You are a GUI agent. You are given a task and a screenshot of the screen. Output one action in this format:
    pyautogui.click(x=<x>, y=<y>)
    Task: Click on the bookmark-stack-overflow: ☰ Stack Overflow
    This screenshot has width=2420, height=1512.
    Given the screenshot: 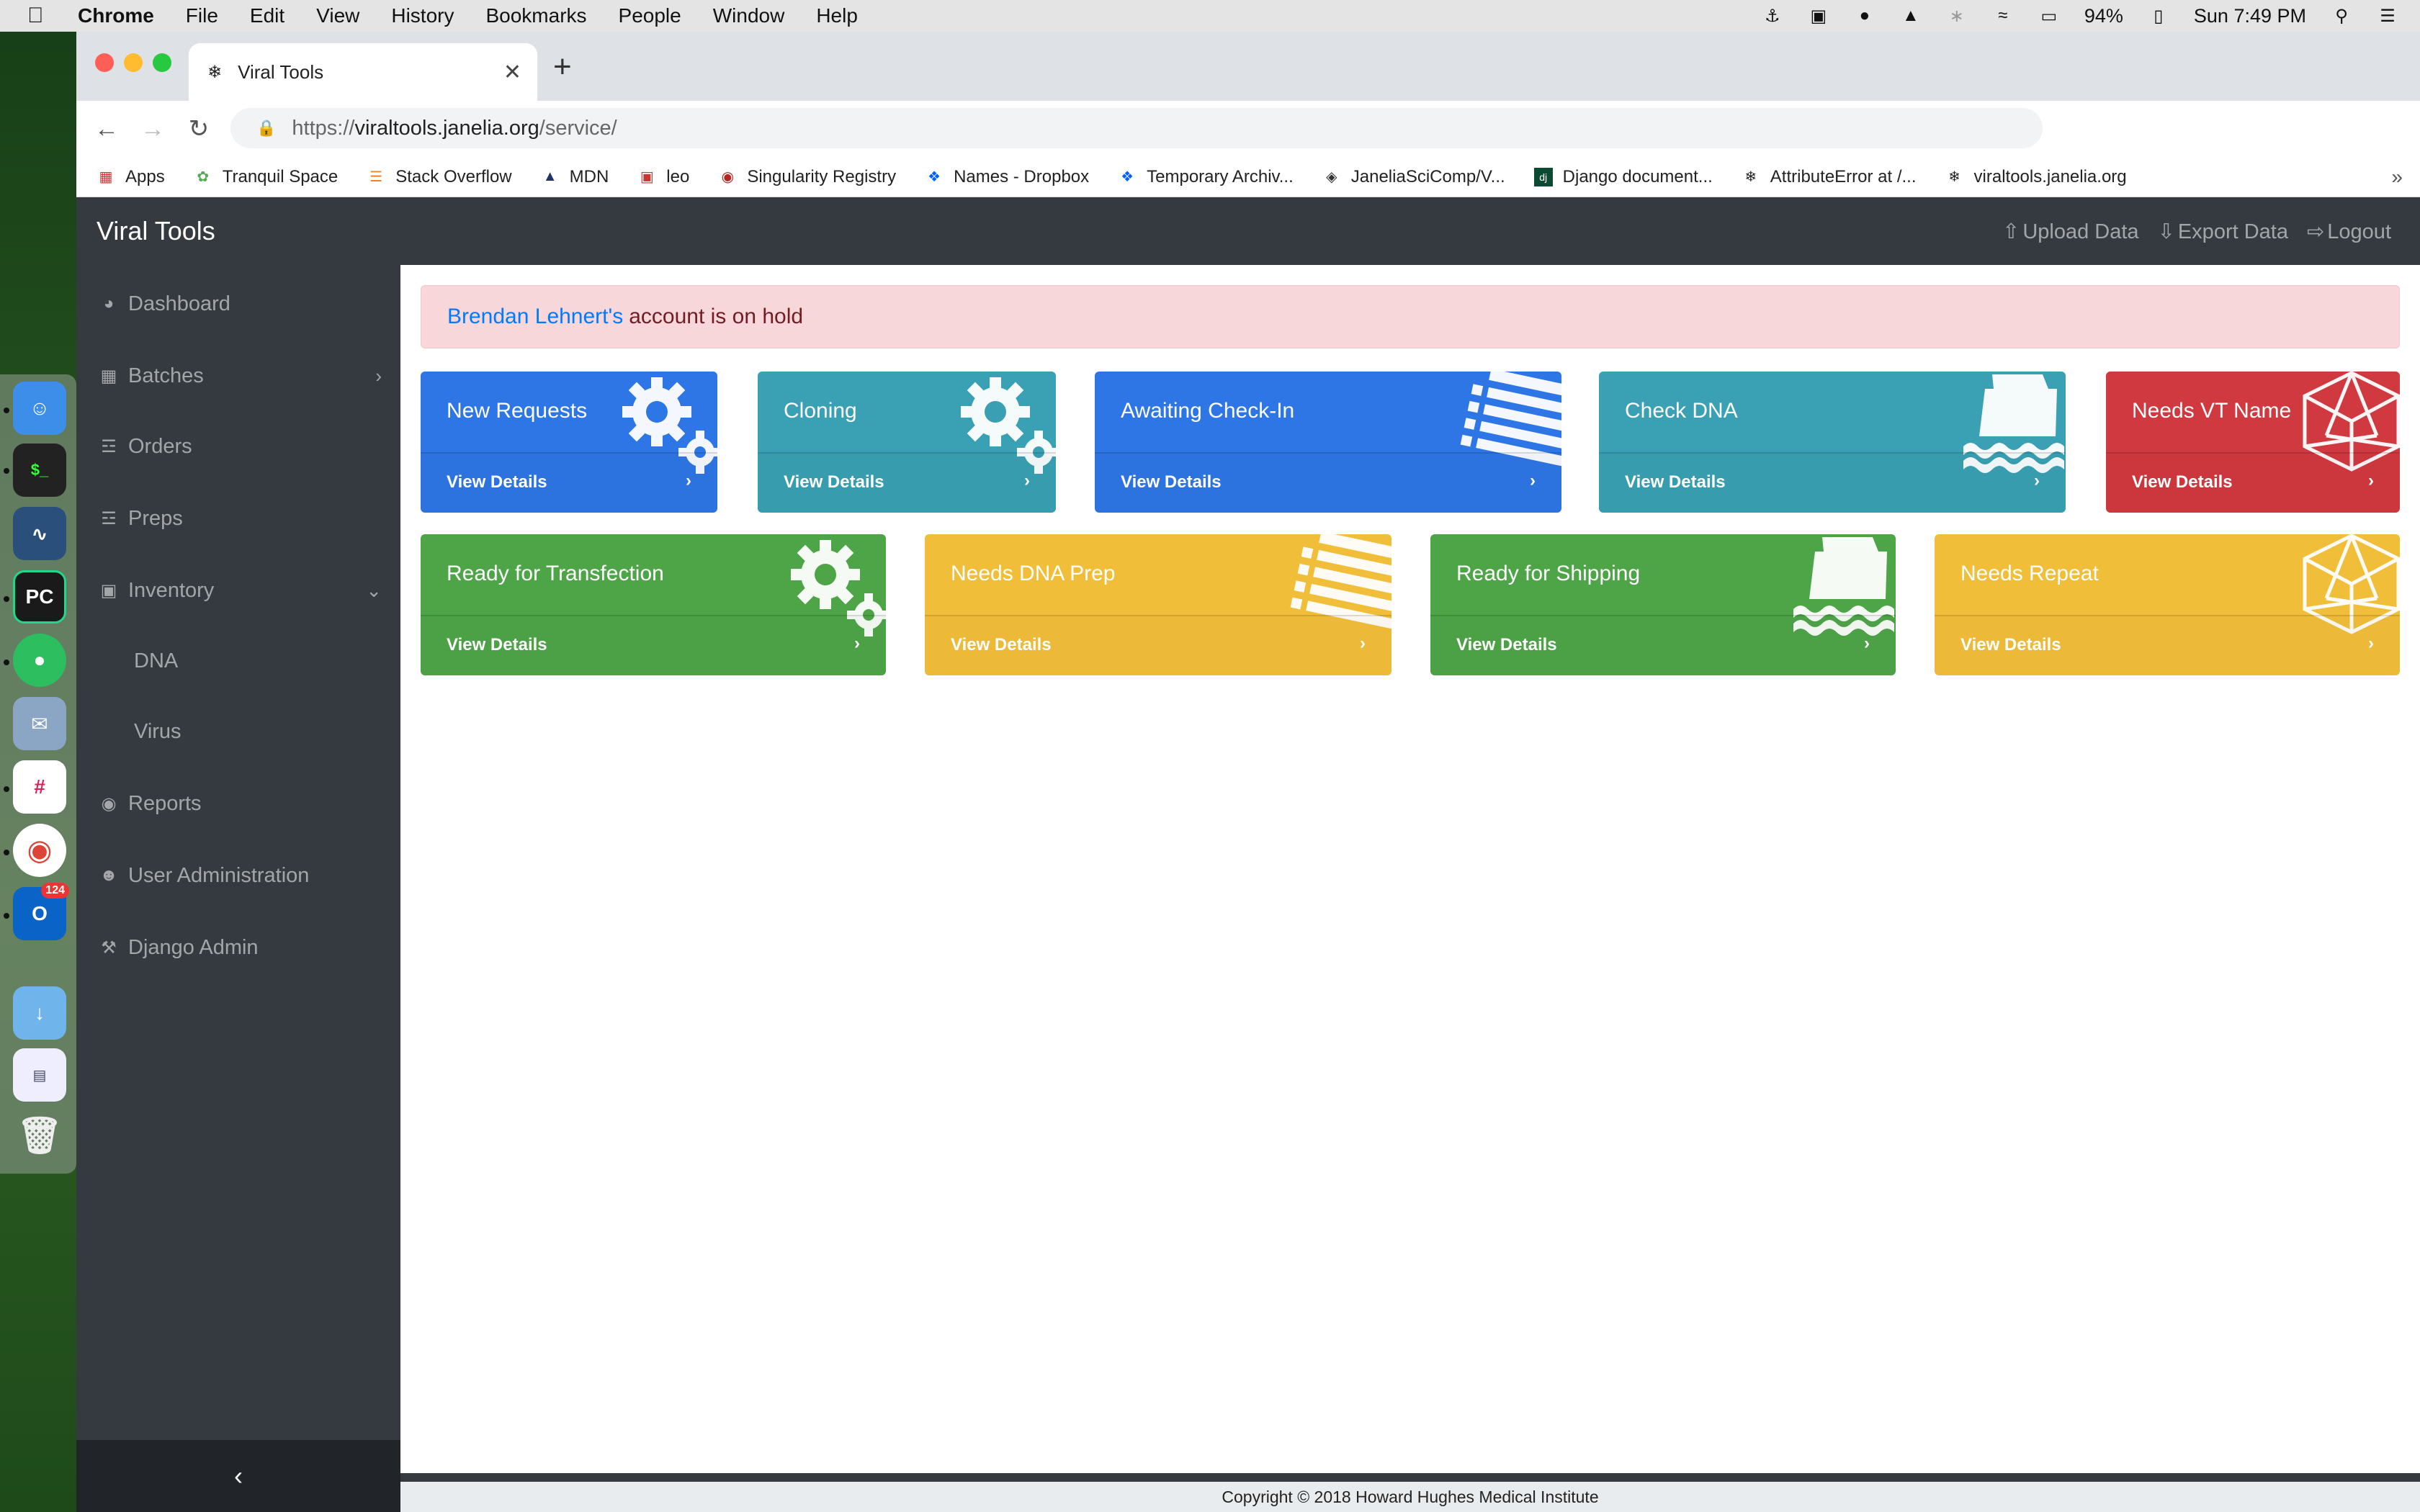 What is the action you would take?
    pyautogui.click(x=439, y=177)
    